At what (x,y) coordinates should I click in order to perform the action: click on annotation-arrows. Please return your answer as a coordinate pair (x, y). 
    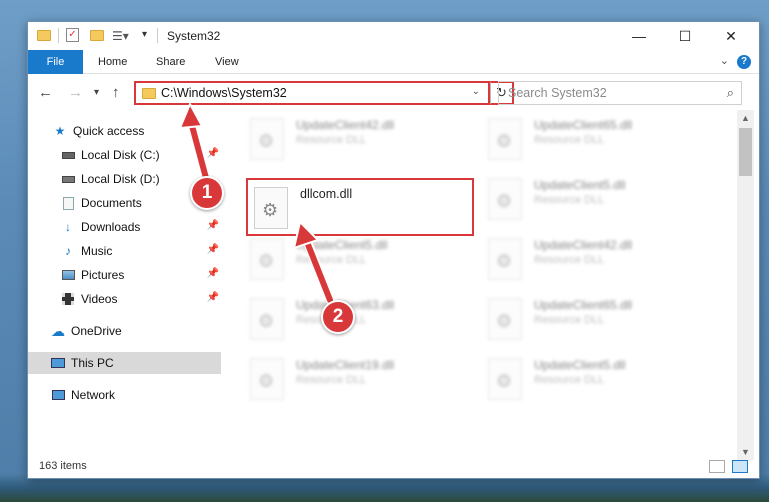
    Looking at the image, I should click on (256, 203).